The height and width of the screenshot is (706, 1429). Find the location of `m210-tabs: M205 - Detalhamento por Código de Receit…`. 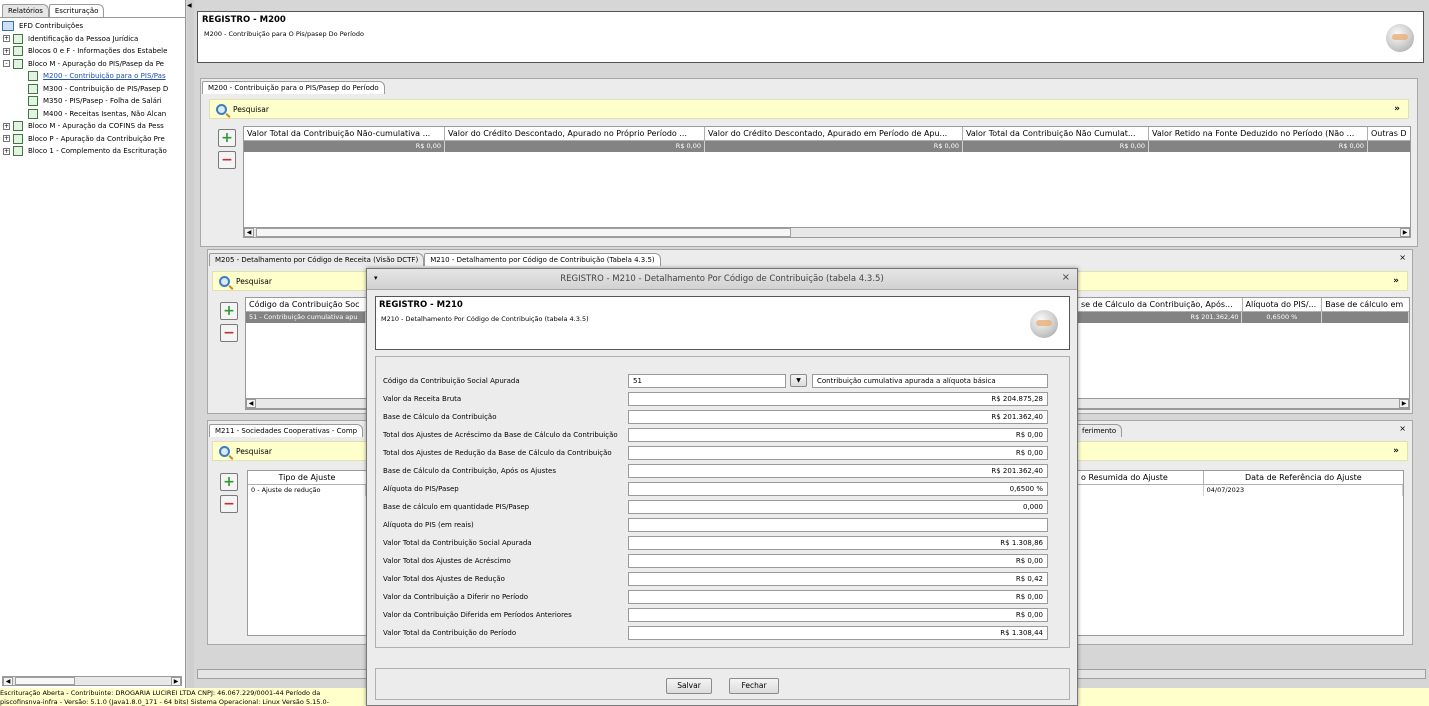

m210-tabs: M205 - Detalhamento por Código de Receit… is located at coordinates (435, 259).